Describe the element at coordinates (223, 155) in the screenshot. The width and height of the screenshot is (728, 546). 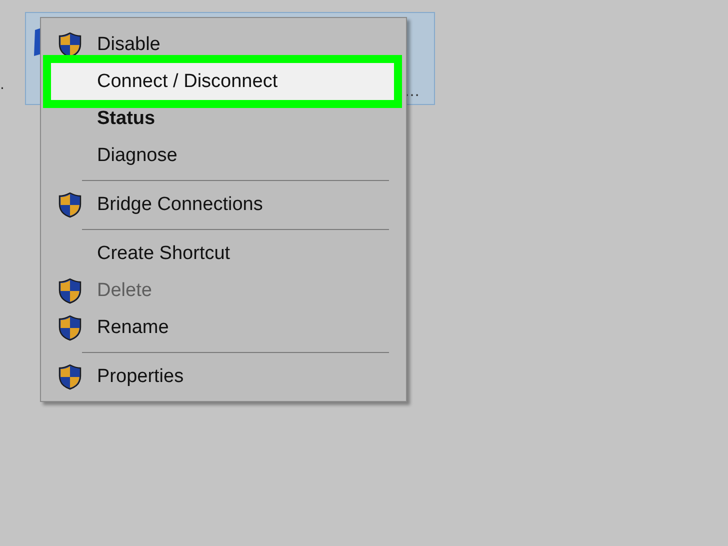
I see `menu-item: Diagnose` at that location.